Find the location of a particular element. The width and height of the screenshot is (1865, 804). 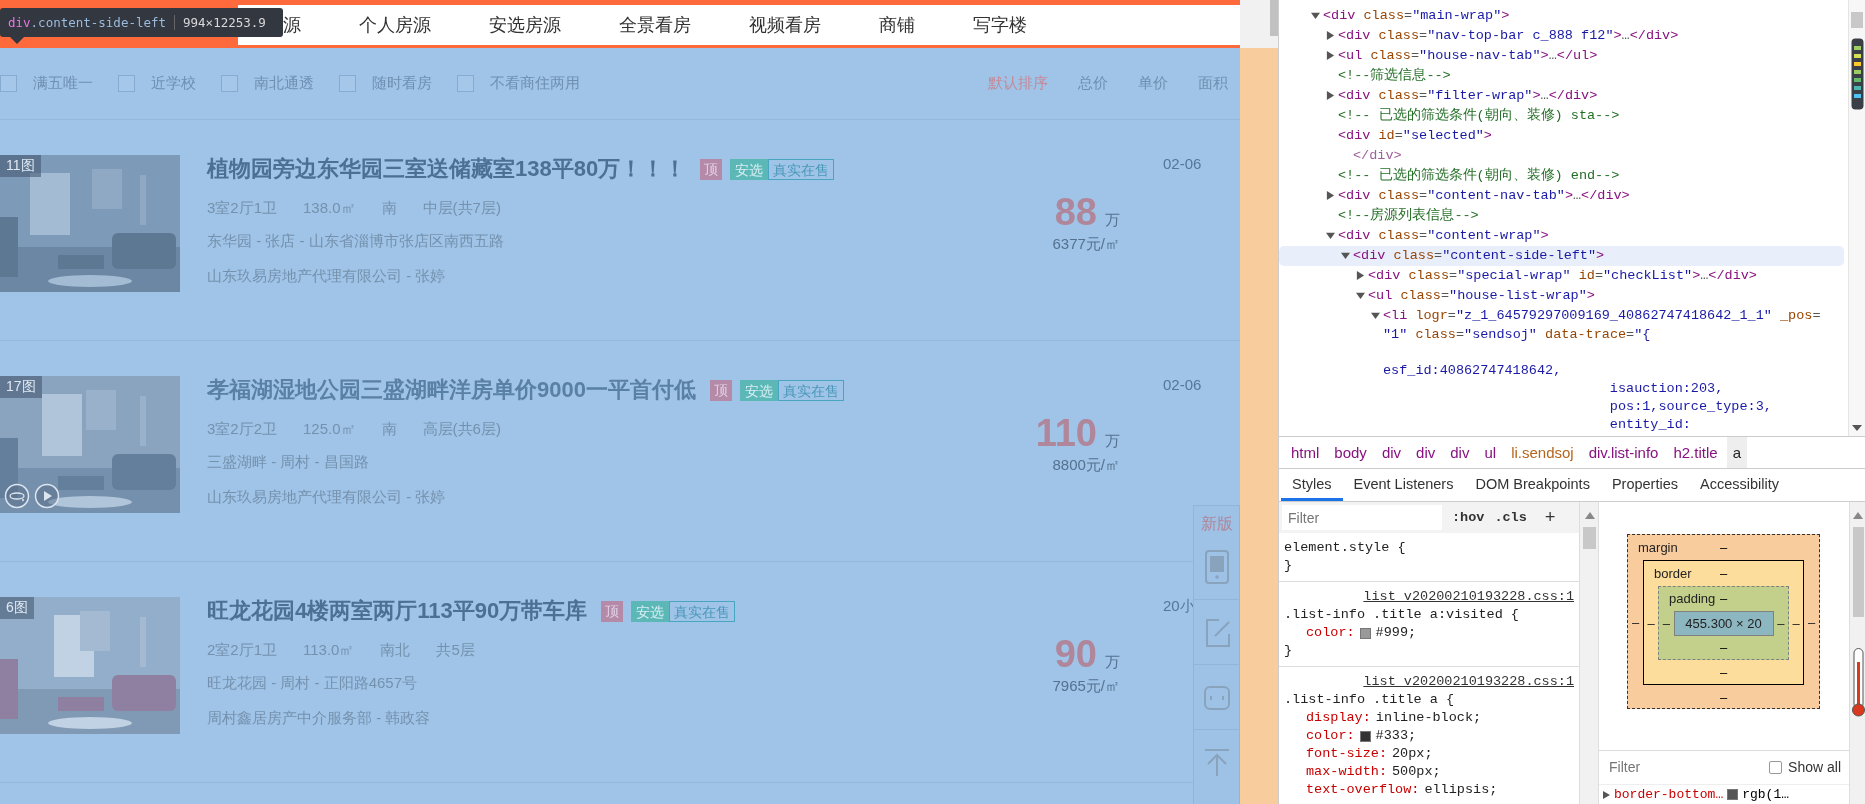

property-name: display: is located at coordinates (1338, 718).